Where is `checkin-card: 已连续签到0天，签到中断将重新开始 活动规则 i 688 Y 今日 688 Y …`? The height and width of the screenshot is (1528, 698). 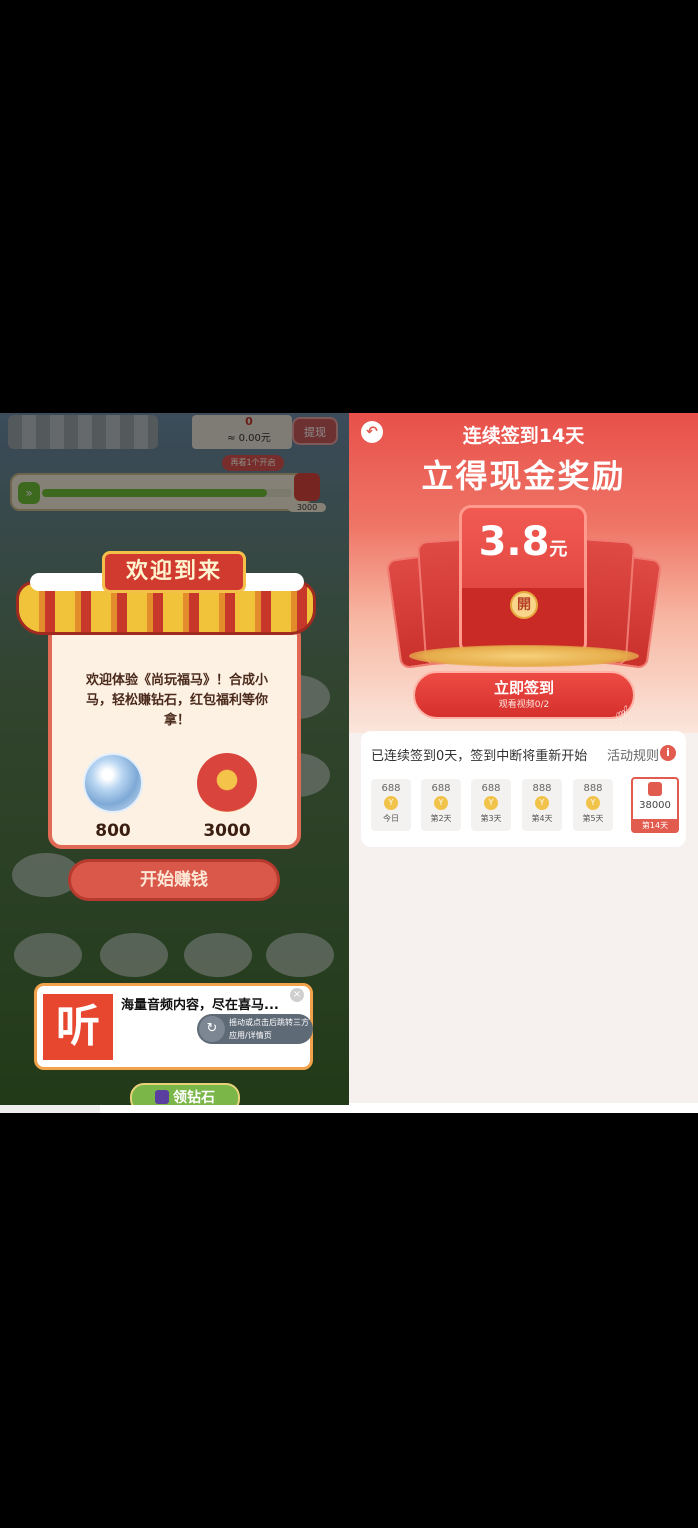
checkin-card: 已连续签到0天，签到中断将重新开始 活动规则 i 688 Y 今日 688 Y … is located at coordinates (523, 789).